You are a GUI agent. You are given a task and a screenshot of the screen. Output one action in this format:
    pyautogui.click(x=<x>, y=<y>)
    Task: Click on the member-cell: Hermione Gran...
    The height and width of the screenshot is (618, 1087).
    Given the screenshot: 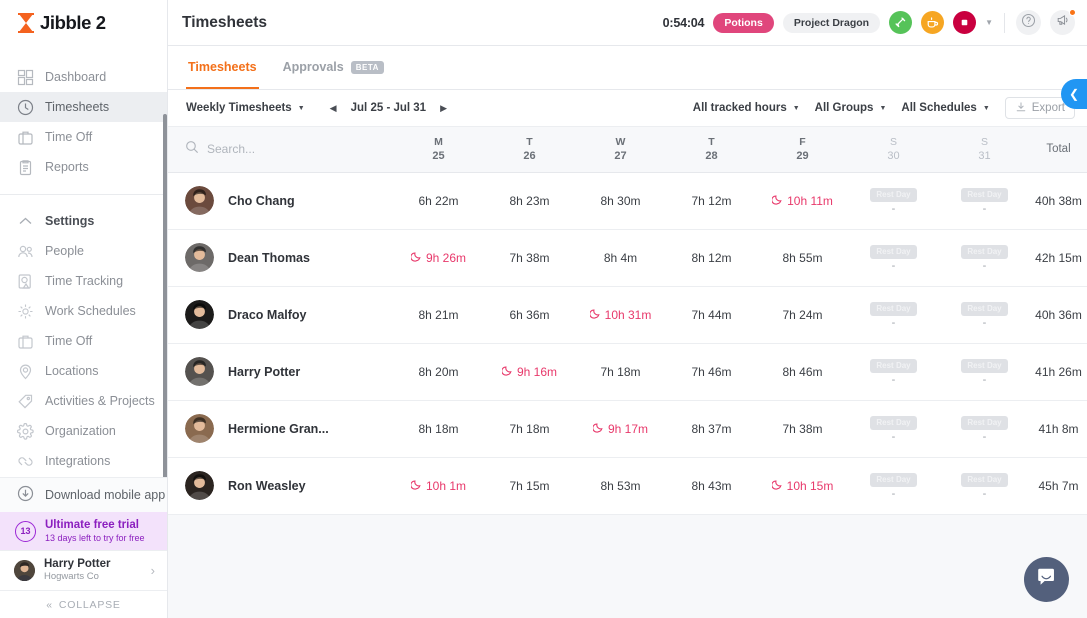 What is the action you would take?
    pyautogui.click(x=280, y=428)
    